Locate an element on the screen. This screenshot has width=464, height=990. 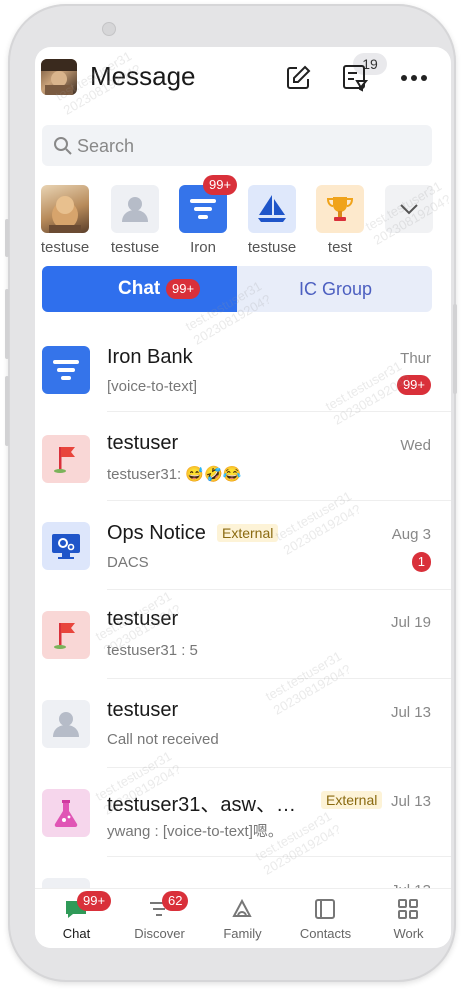
chat-name: Iron Bank is located at coordinates (150, 357).